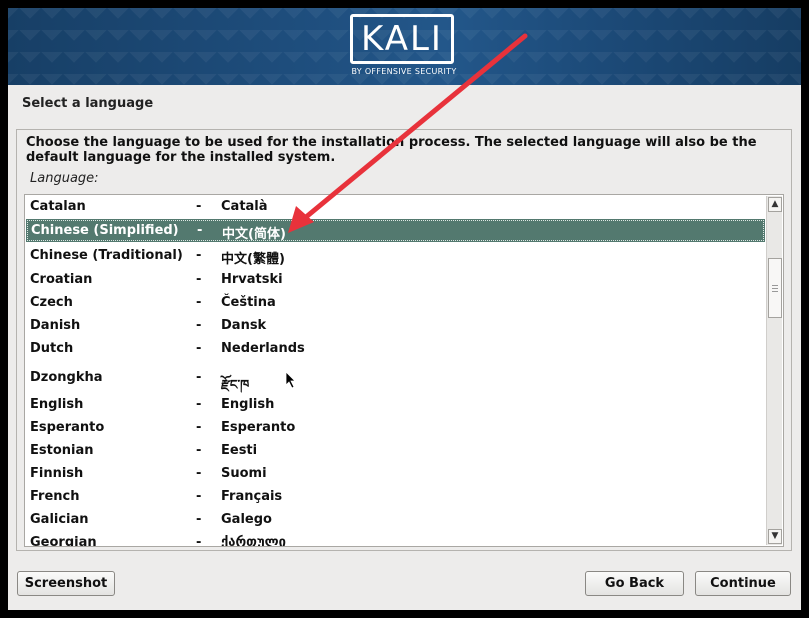 This screenshot has height=618, width=809. What do you see at coordinates (106, 255) in the screenshot?
I see `language-name: Chinese (Traditional)` at bounding box center [106, 255].